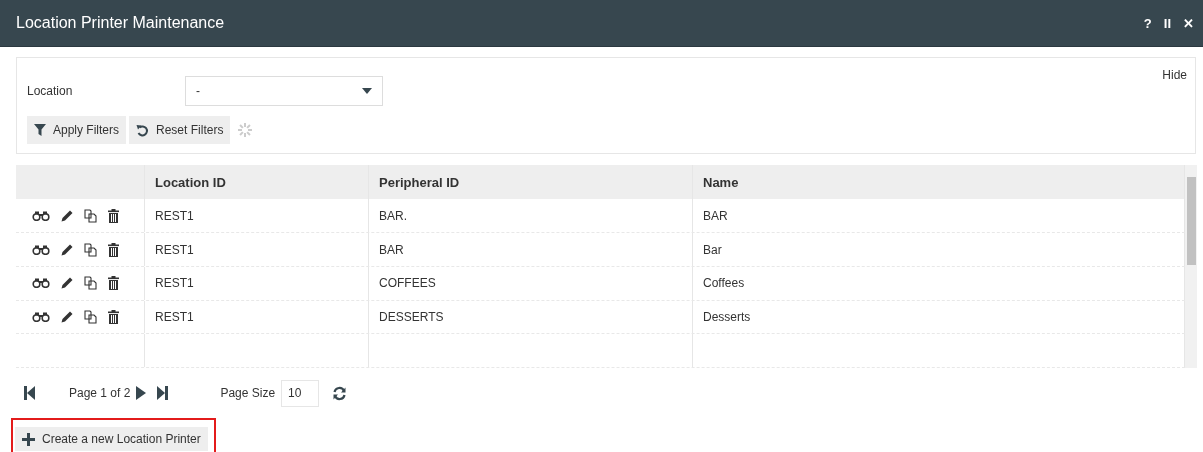 The image size is (1203, 452). What do you see at coordinates (284, 91) in the screenshot?
I see `location-dropdown: -` at bounding box center [284, 91].